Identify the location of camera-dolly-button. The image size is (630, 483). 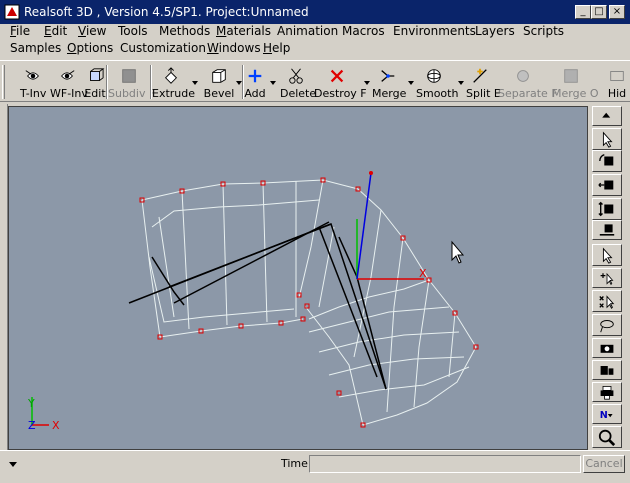
(607, 230).